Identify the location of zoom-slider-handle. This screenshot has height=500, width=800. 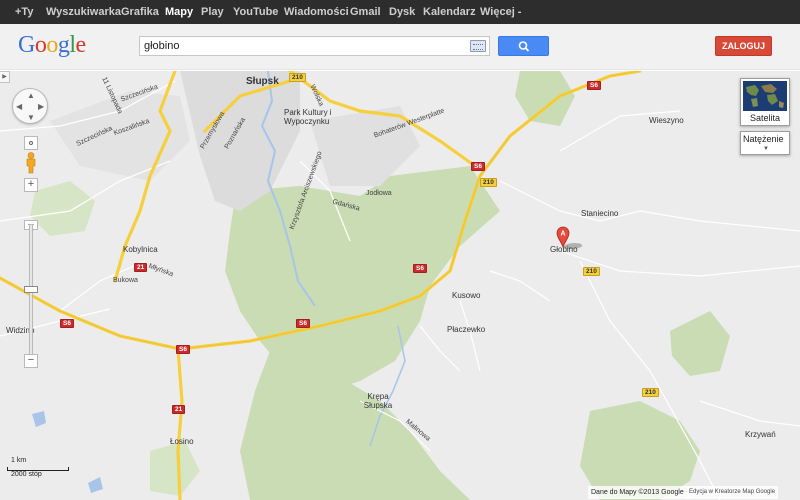
(31, 289).